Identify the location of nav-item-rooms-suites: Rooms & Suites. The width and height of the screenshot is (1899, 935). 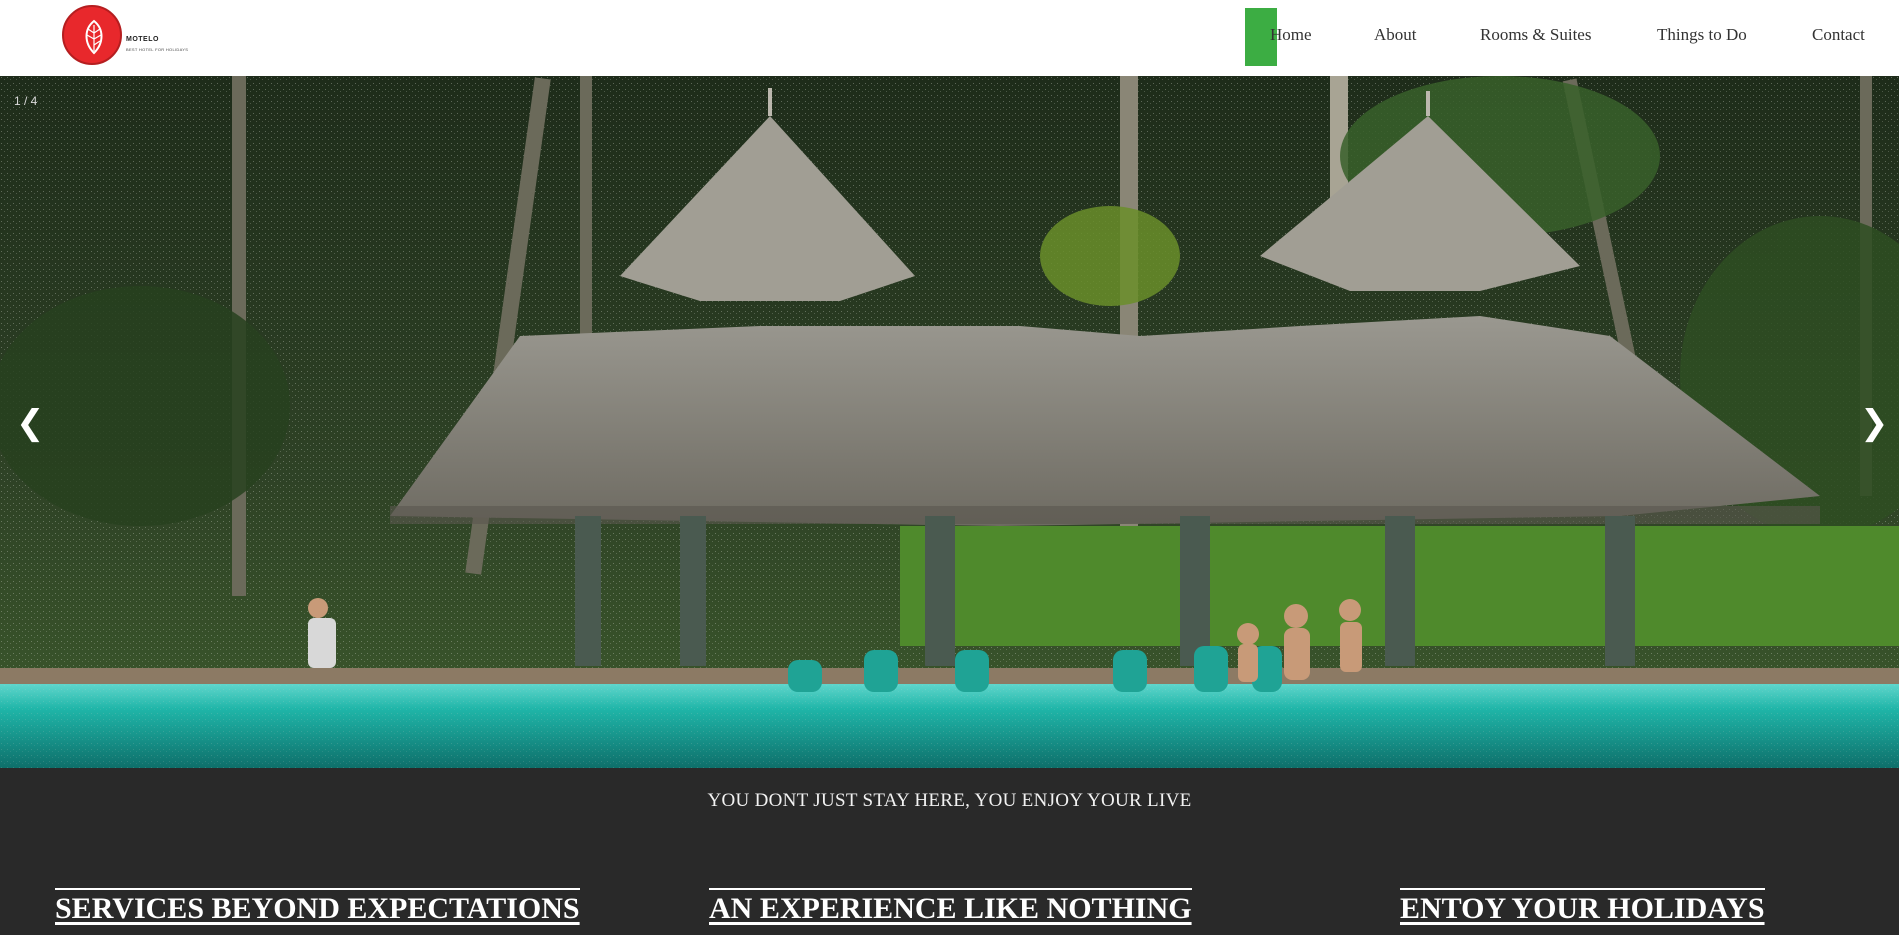
(1535, 35).